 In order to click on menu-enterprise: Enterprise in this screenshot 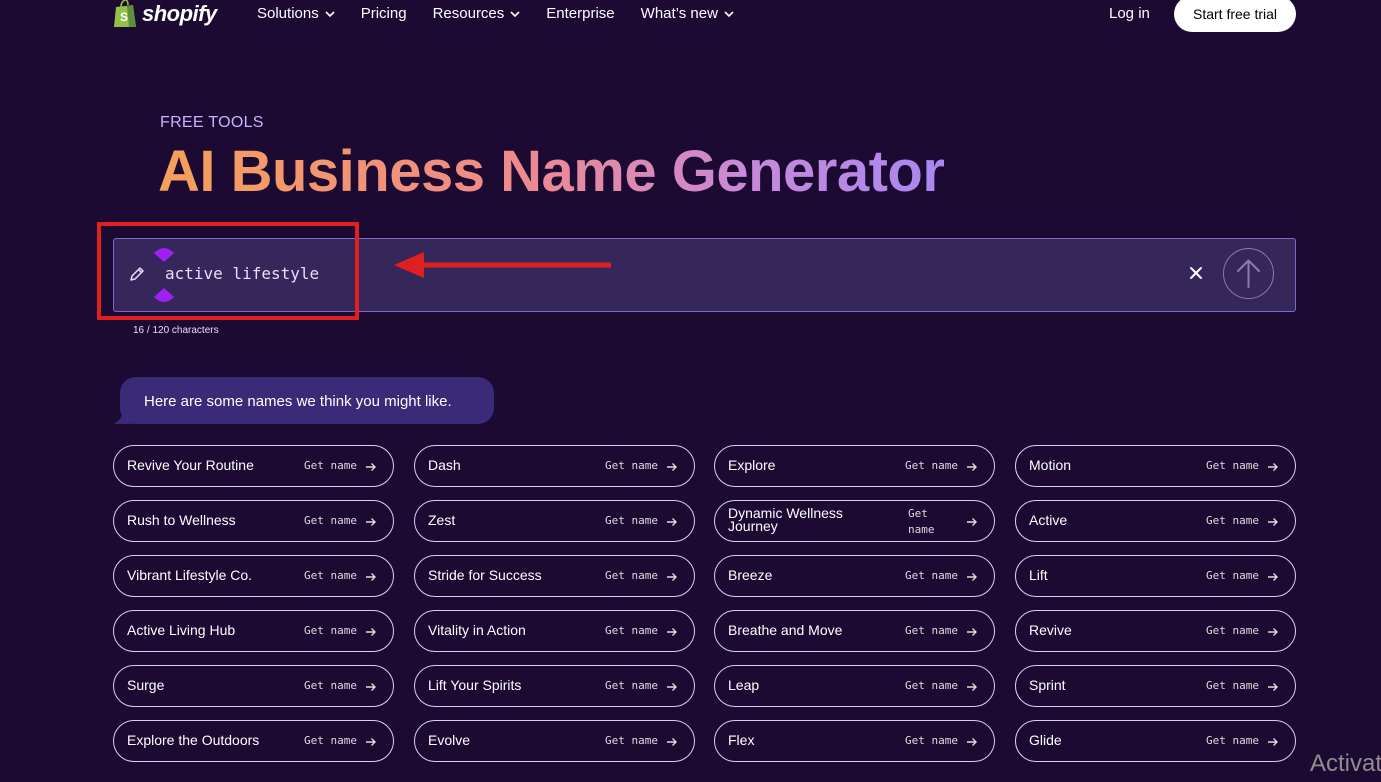, I will do `click(580, 13)`.